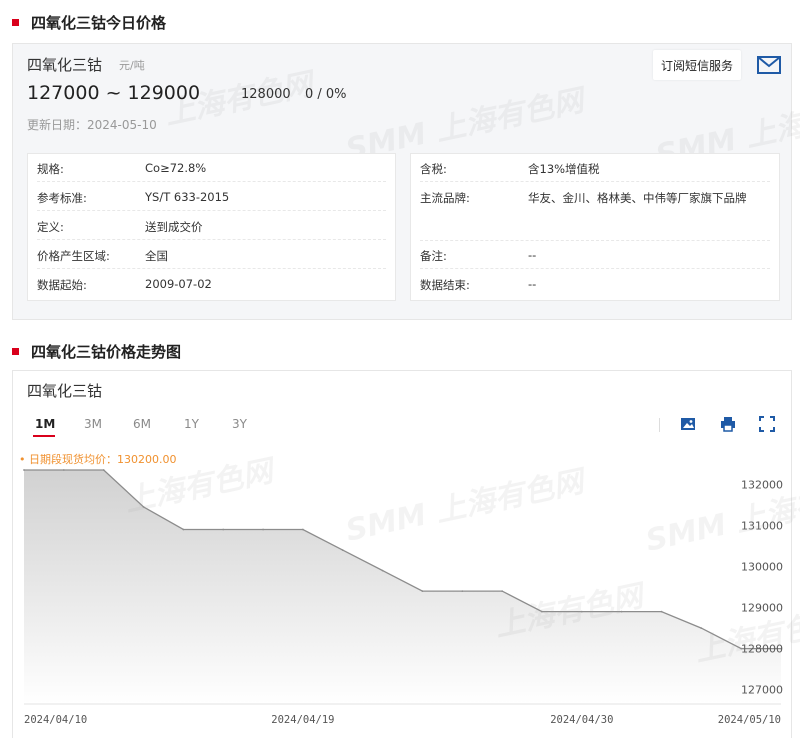  Describe the element at coordinates (114, 93) in the screenshot. I see `price-range: 127000 ~ 129000` at that location.